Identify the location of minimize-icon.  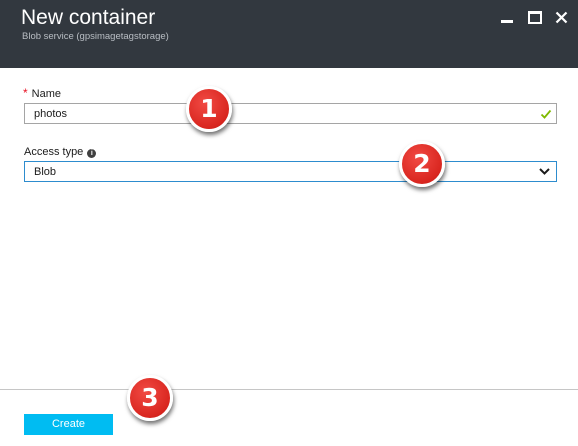
(507, 17).